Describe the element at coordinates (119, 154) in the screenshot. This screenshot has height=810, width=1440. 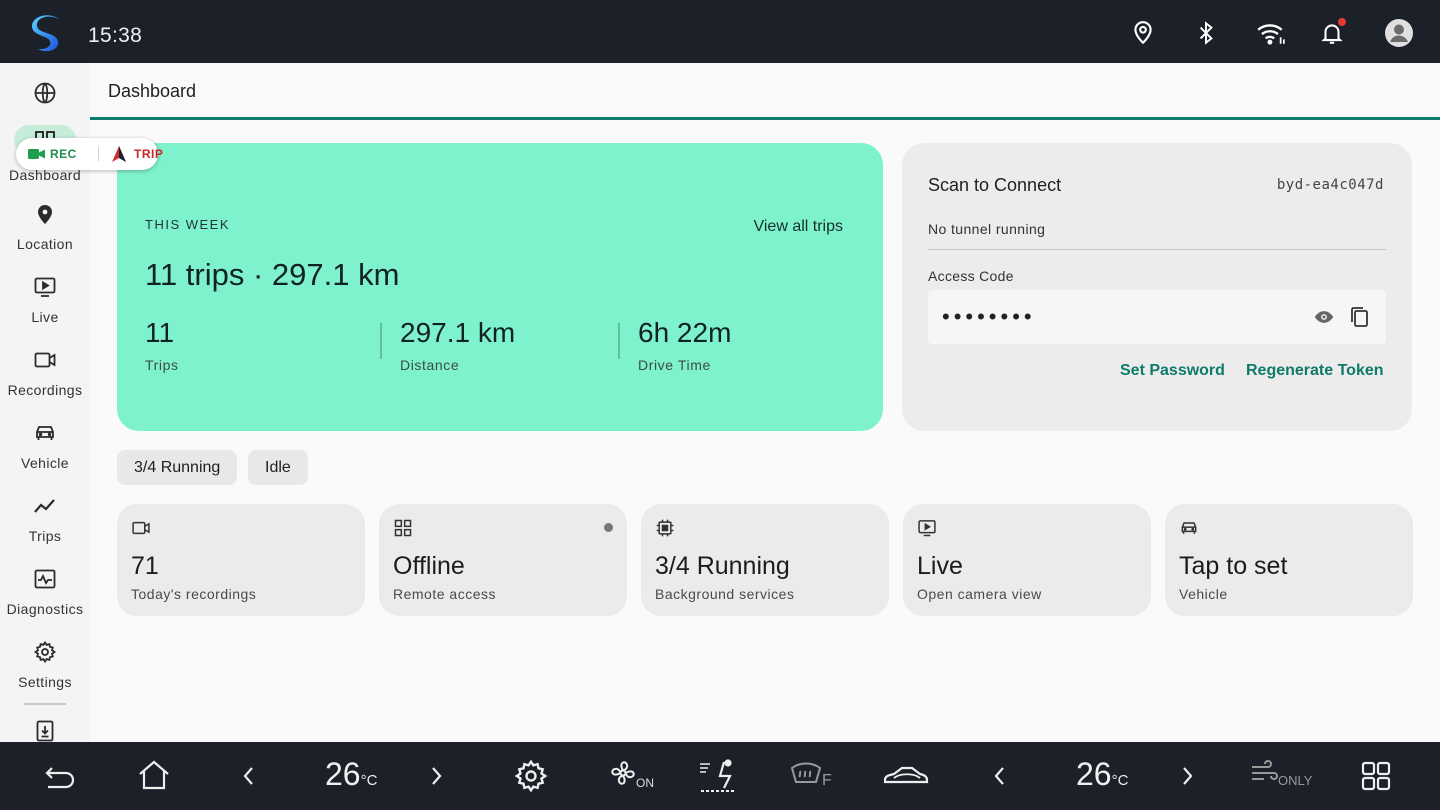
I see `navigation-arrow-icon` at that location.